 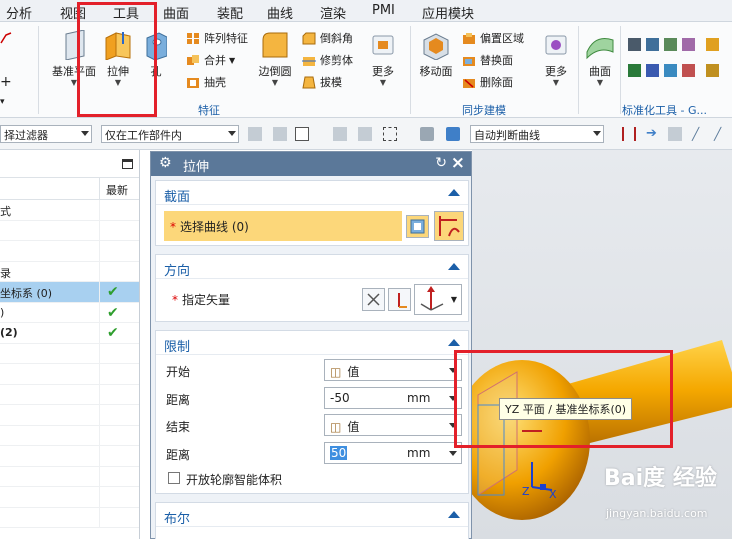 What do you see at coordinates (417, 226) in the screenshot?
I see `sketch-section-icon` at bounding box center [417, 226].